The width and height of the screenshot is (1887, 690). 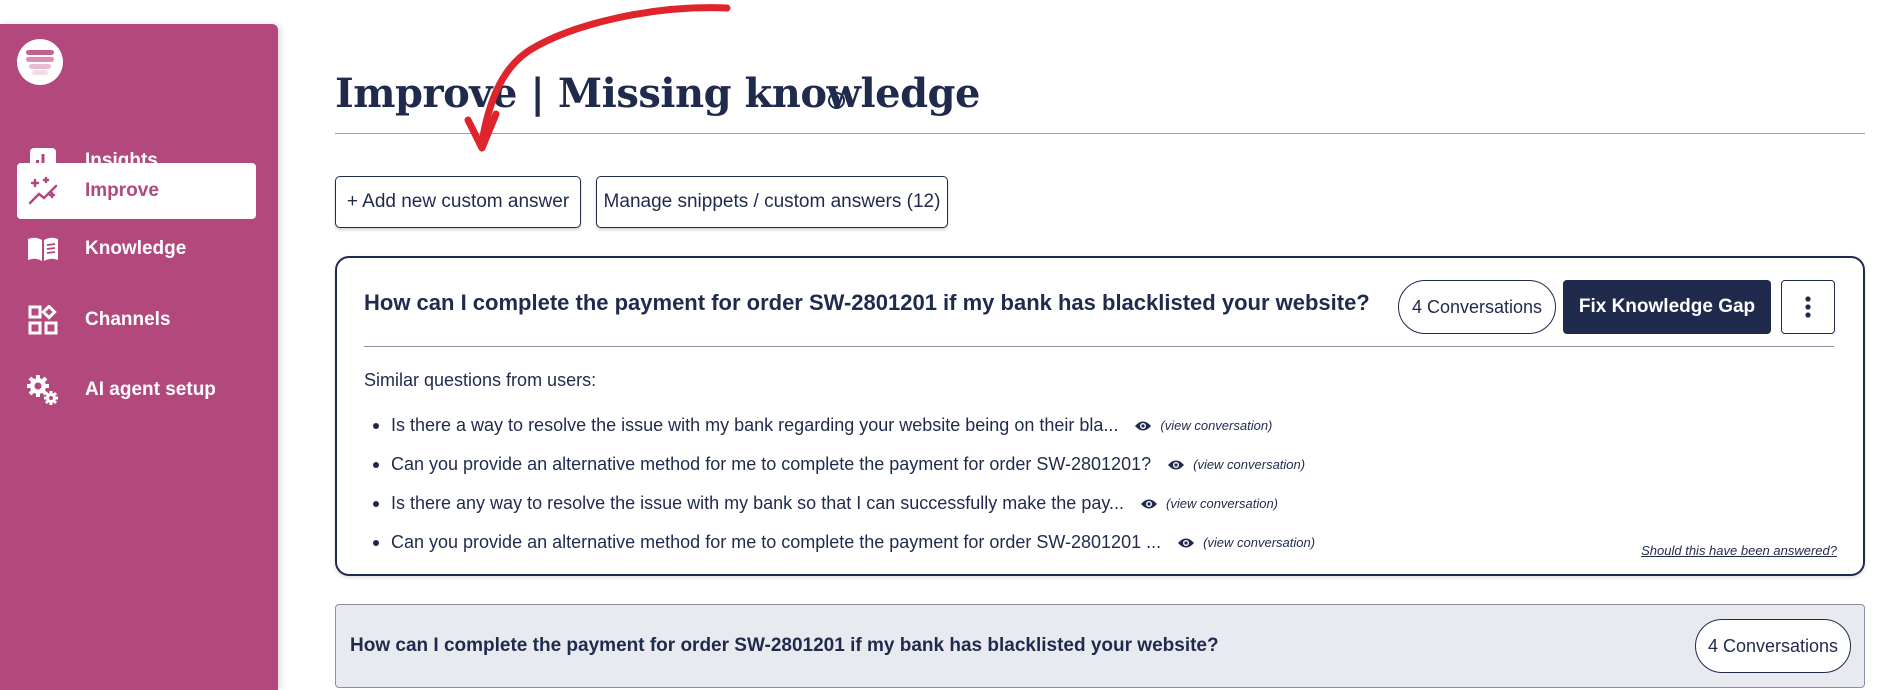 What do you see at coordinates (1099, 346) in the screenshot?
I see `card-divider` at bounding box center [1099, 346].